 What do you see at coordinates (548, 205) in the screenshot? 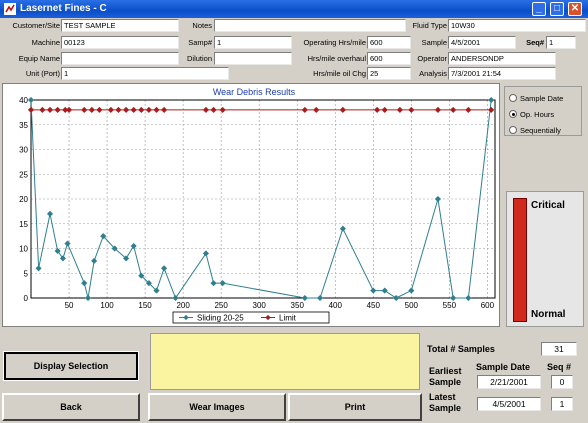
I see `gauge-critical-label: Critical` at bounding box center [548, 205].